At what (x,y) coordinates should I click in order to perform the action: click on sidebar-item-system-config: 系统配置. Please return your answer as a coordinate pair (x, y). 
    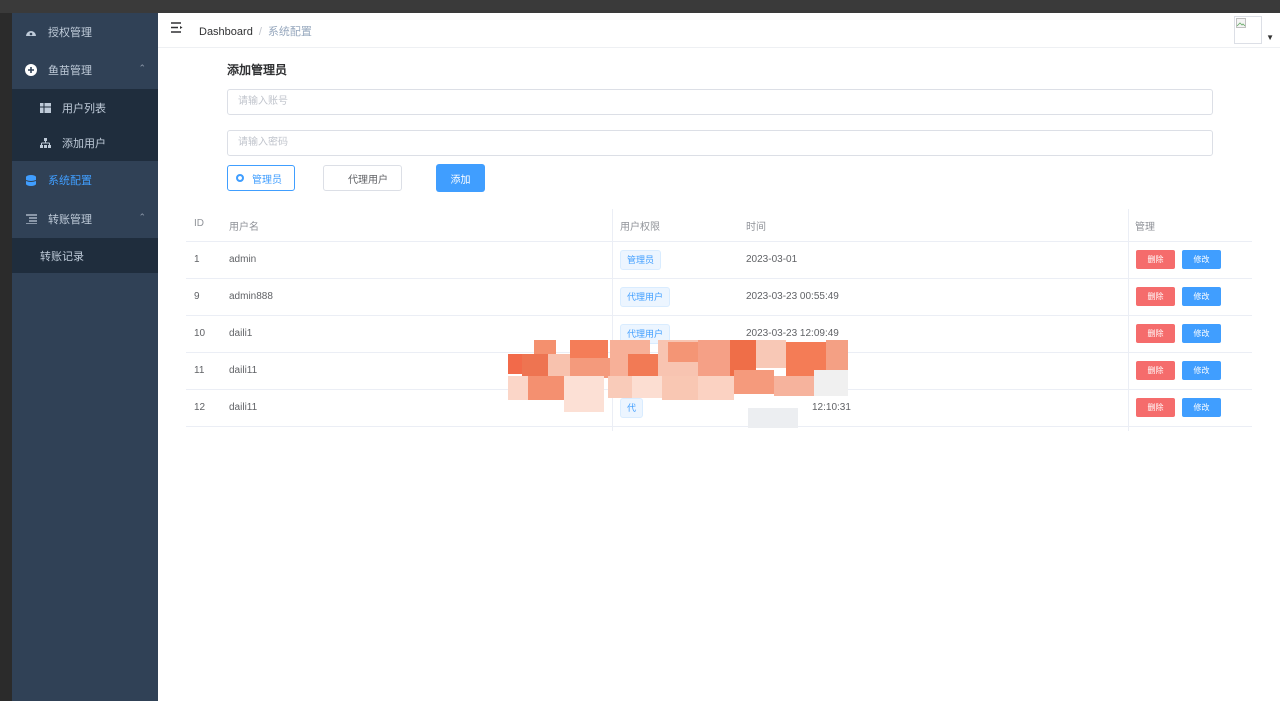
    Looking at the image, I should click on (85, 180).